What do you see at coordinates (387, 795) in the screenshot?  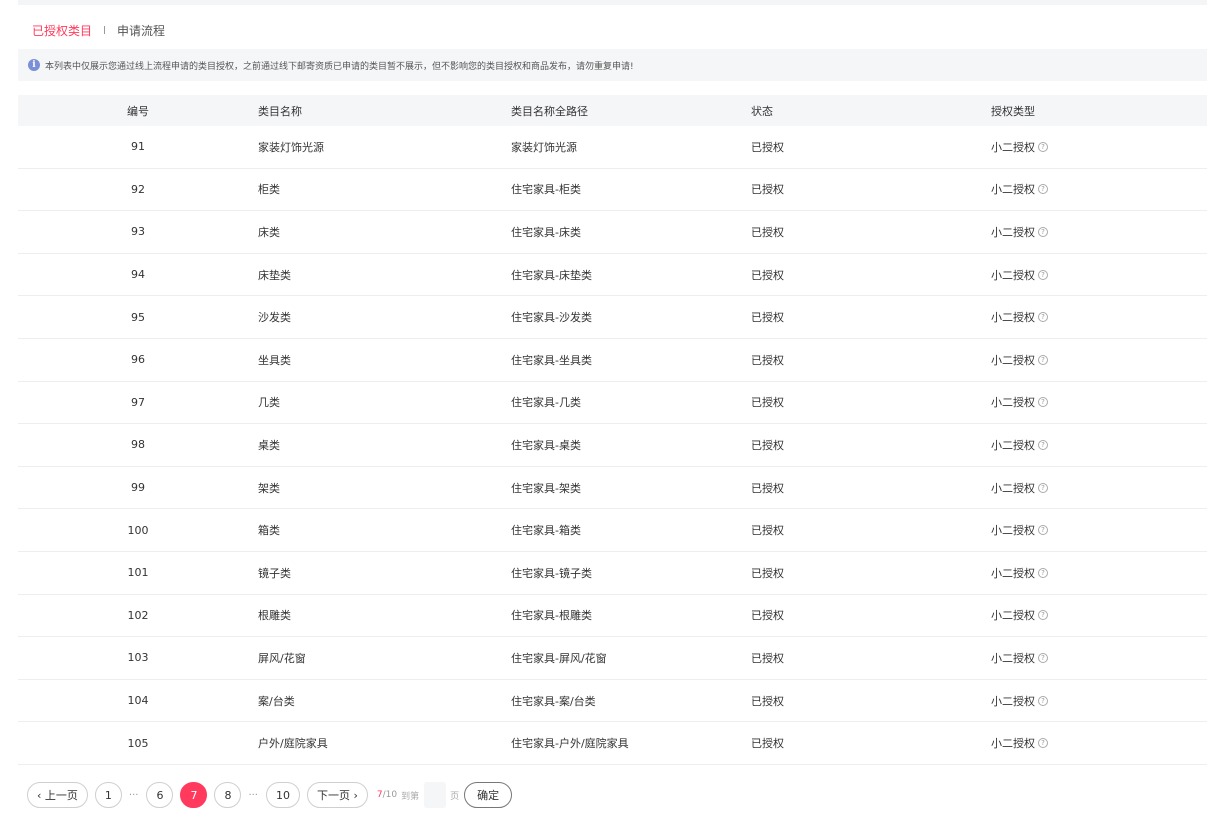 I see `page-info: 7/10` at bounding box center [387, 795].